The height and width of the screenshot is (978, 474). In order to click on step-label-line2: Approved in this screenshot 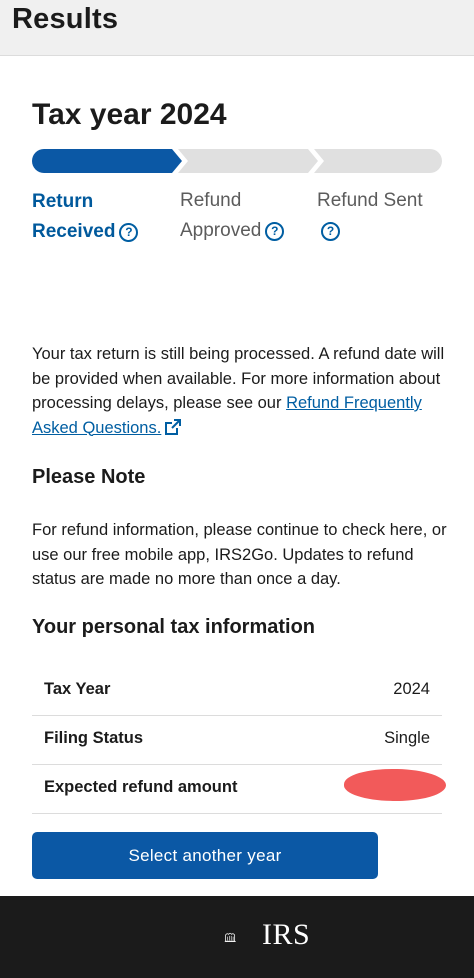, I will do `click(221, 230)`.